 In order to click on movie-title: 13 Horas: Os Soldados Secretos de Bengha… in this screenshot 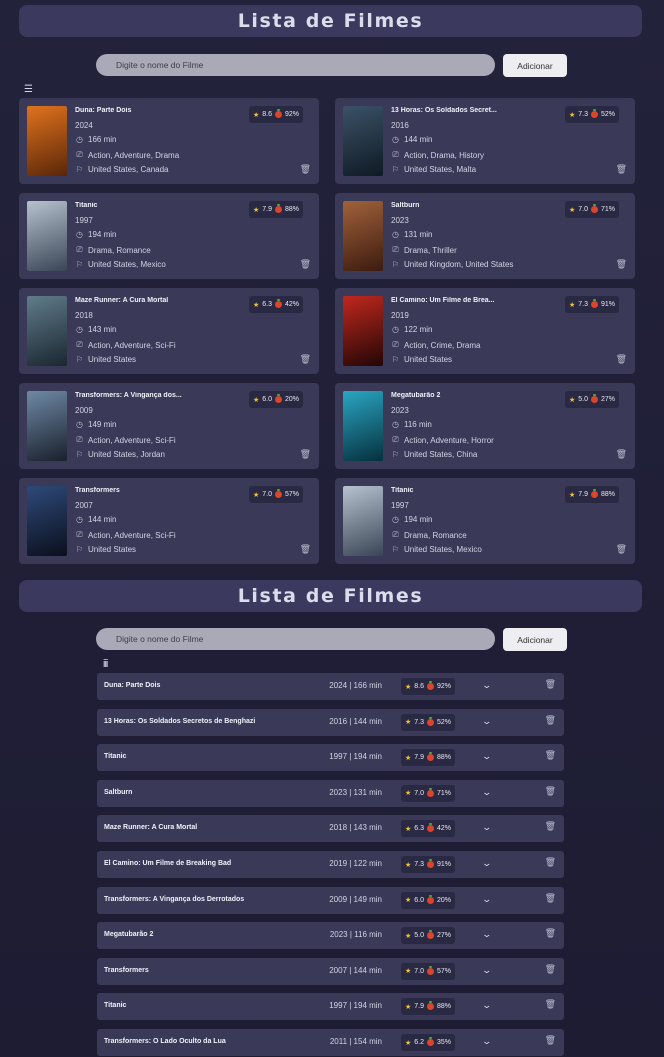, I will do `click(180, 721)`.